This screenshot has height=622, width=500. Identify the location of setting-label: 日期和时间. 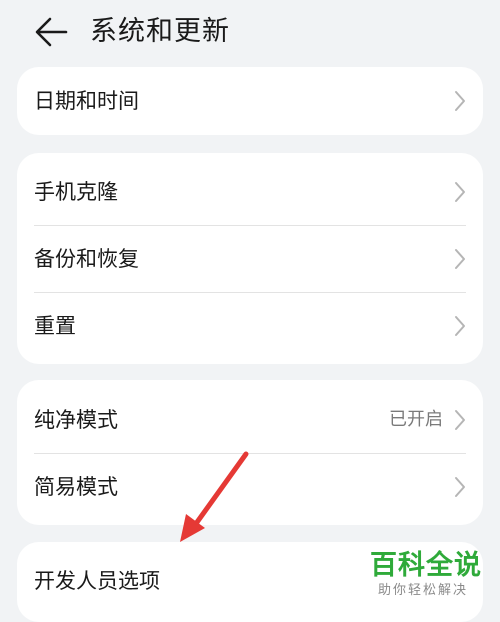
(86, 101).